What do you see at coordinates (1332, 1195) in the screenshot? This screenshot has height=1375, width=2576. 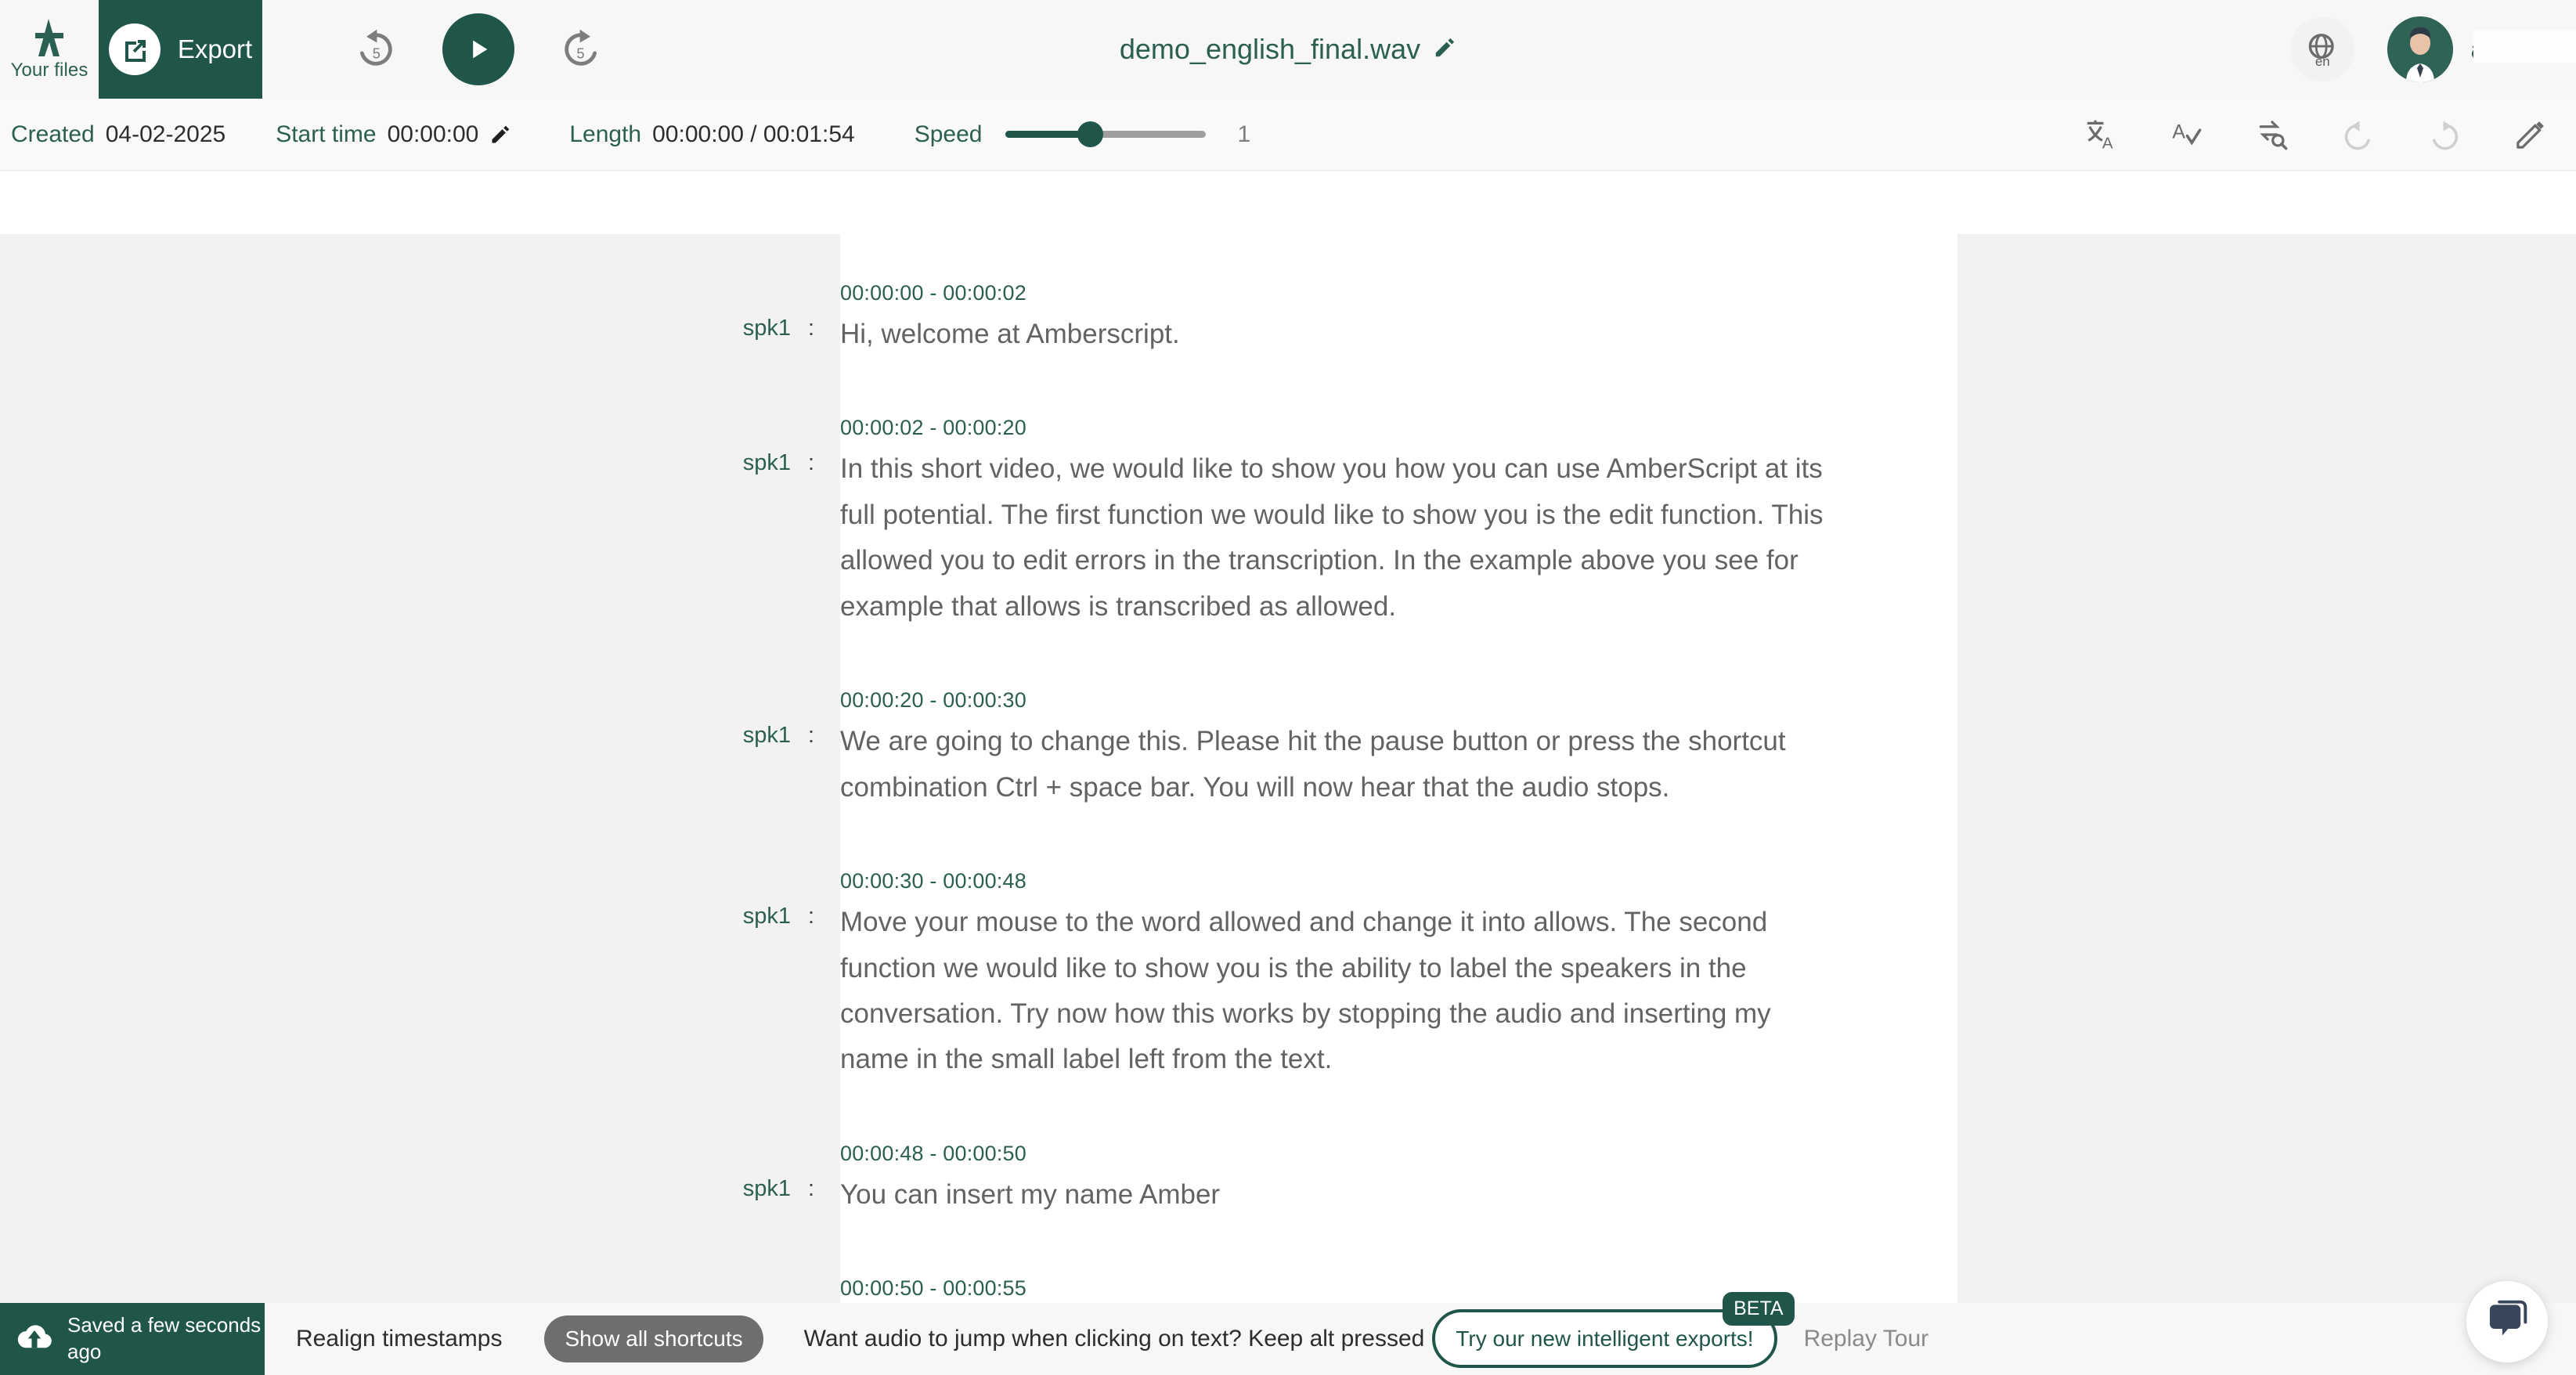 I see `segment-text: You can insert my name Amber` at bounding box center [1332, 1195].